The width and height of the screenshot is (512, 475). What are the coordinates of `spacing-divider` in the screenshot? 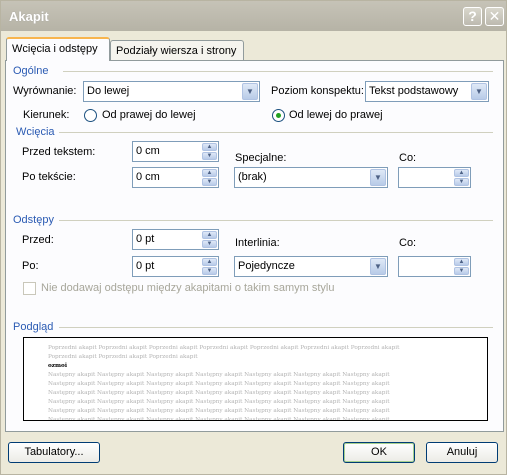 It's located at (276, 220).